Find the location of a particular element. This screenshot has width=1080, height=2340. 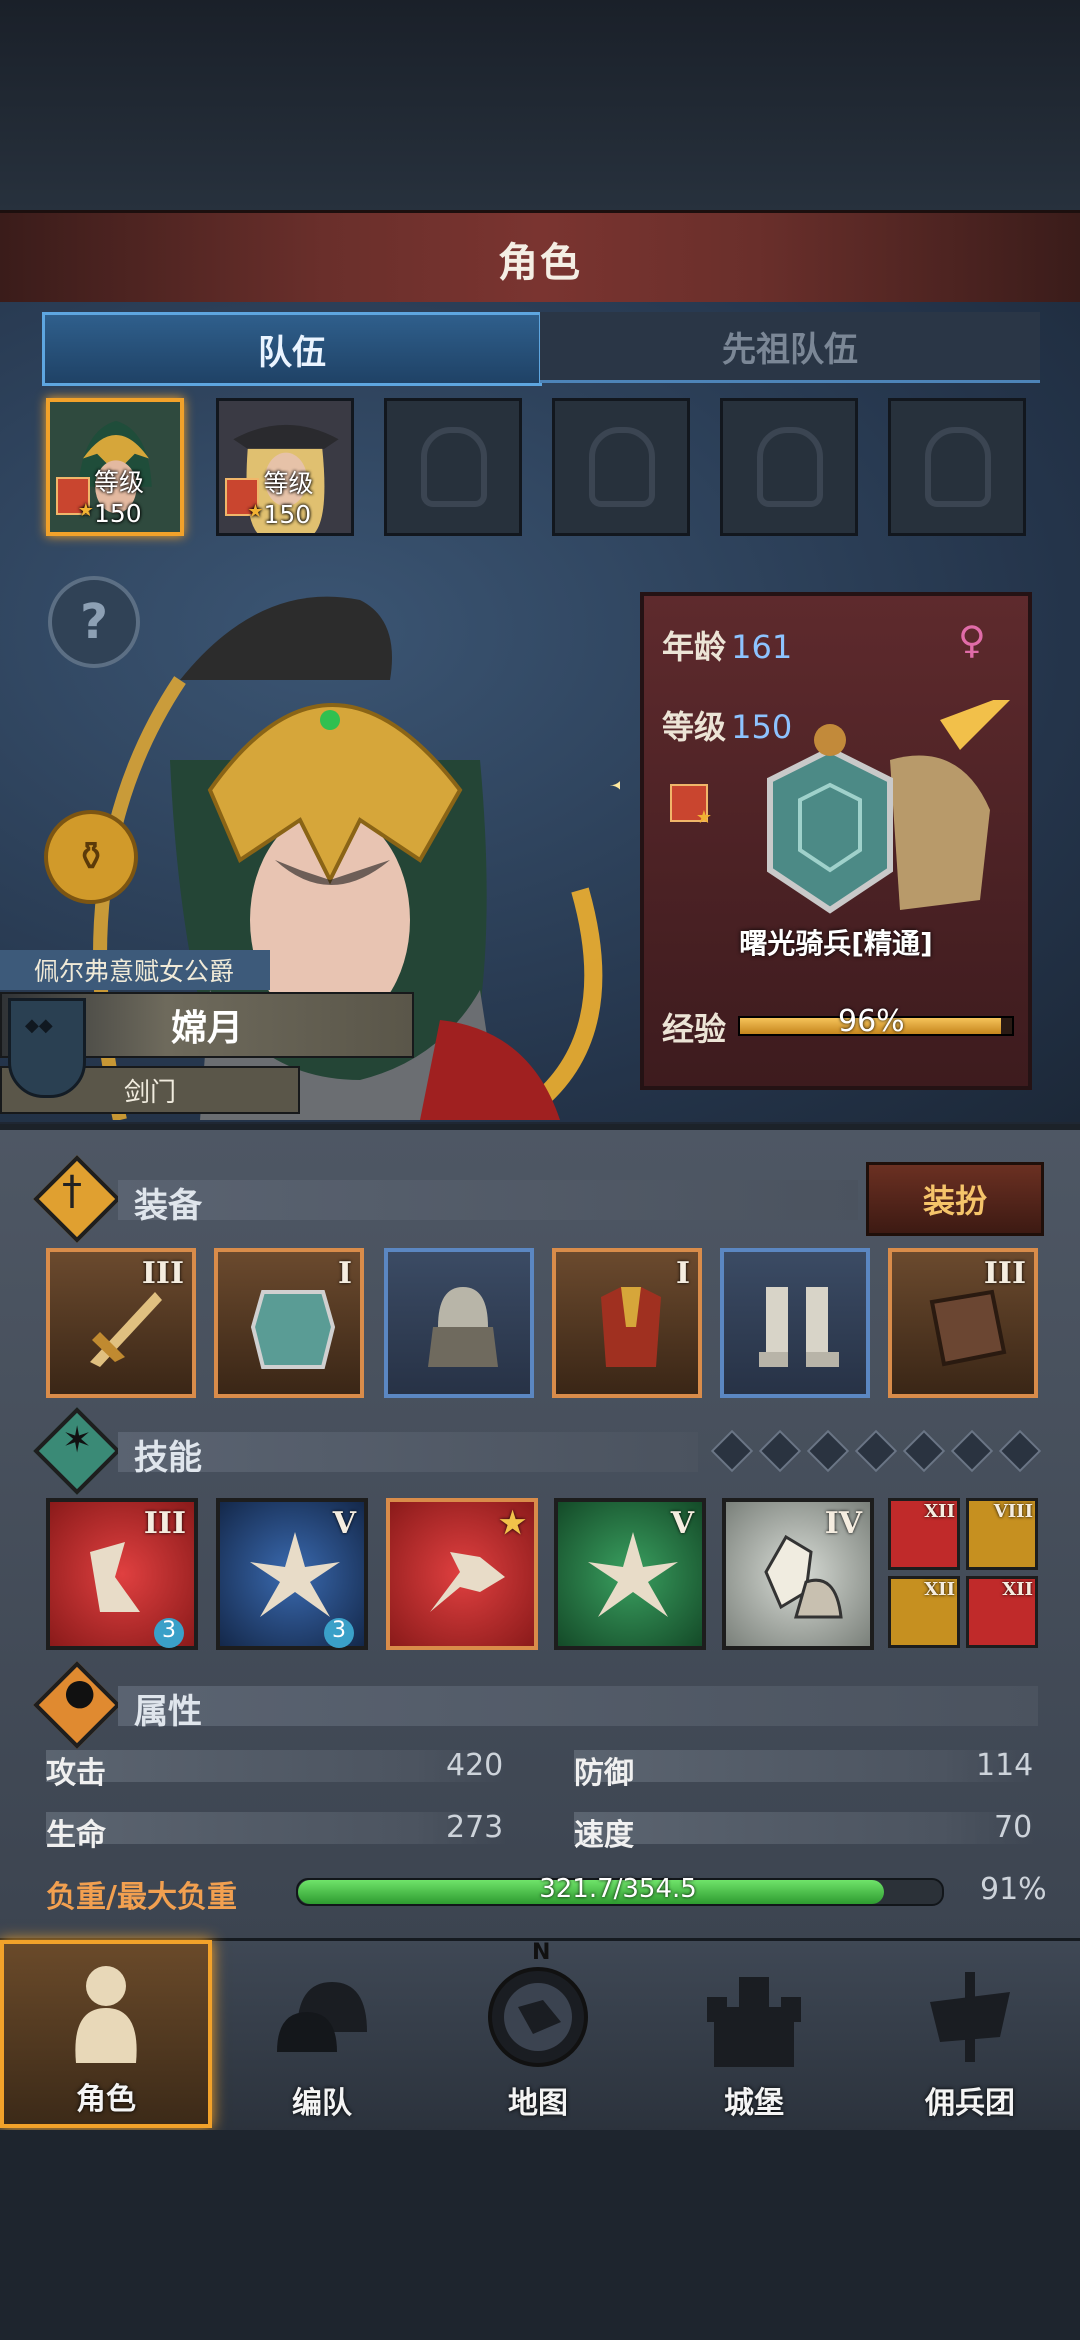

castle-icon is located at coordinates (754, 2022).